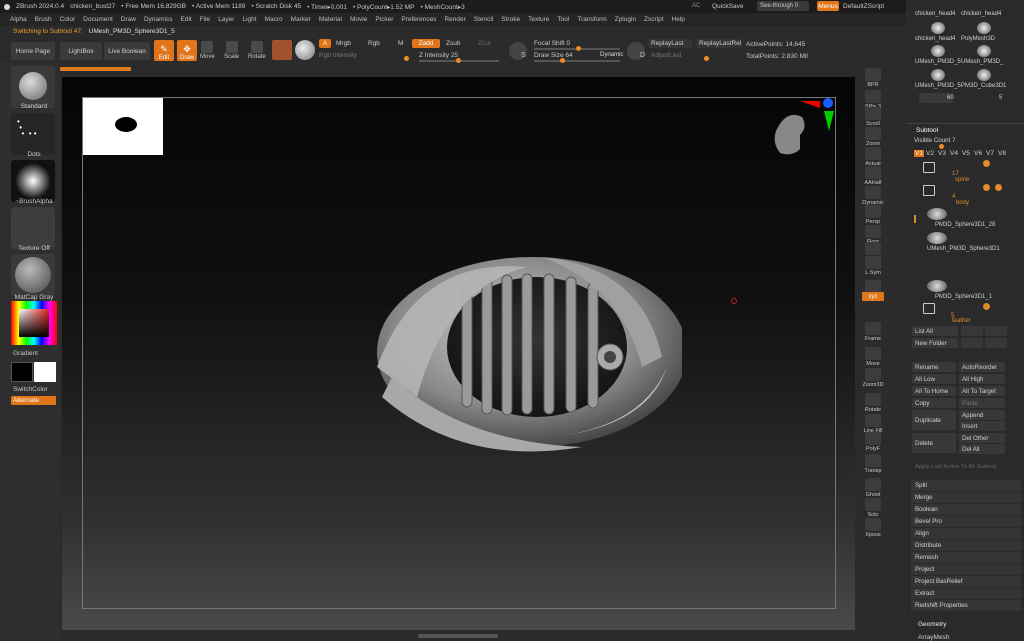 This screenshot has width=1024, height=641. I want to click on shelf-persp: Persp, so click(873, 215).